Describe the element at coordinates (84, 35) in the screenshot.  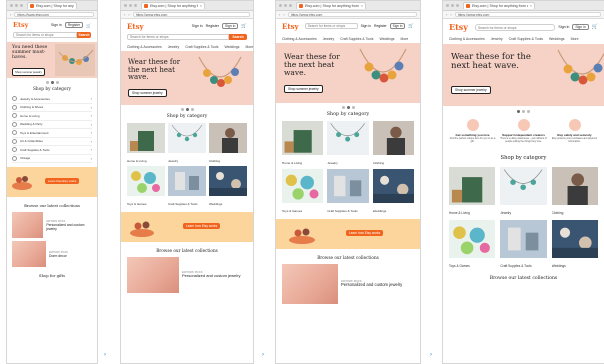
I see `search-button: Search` at that location.